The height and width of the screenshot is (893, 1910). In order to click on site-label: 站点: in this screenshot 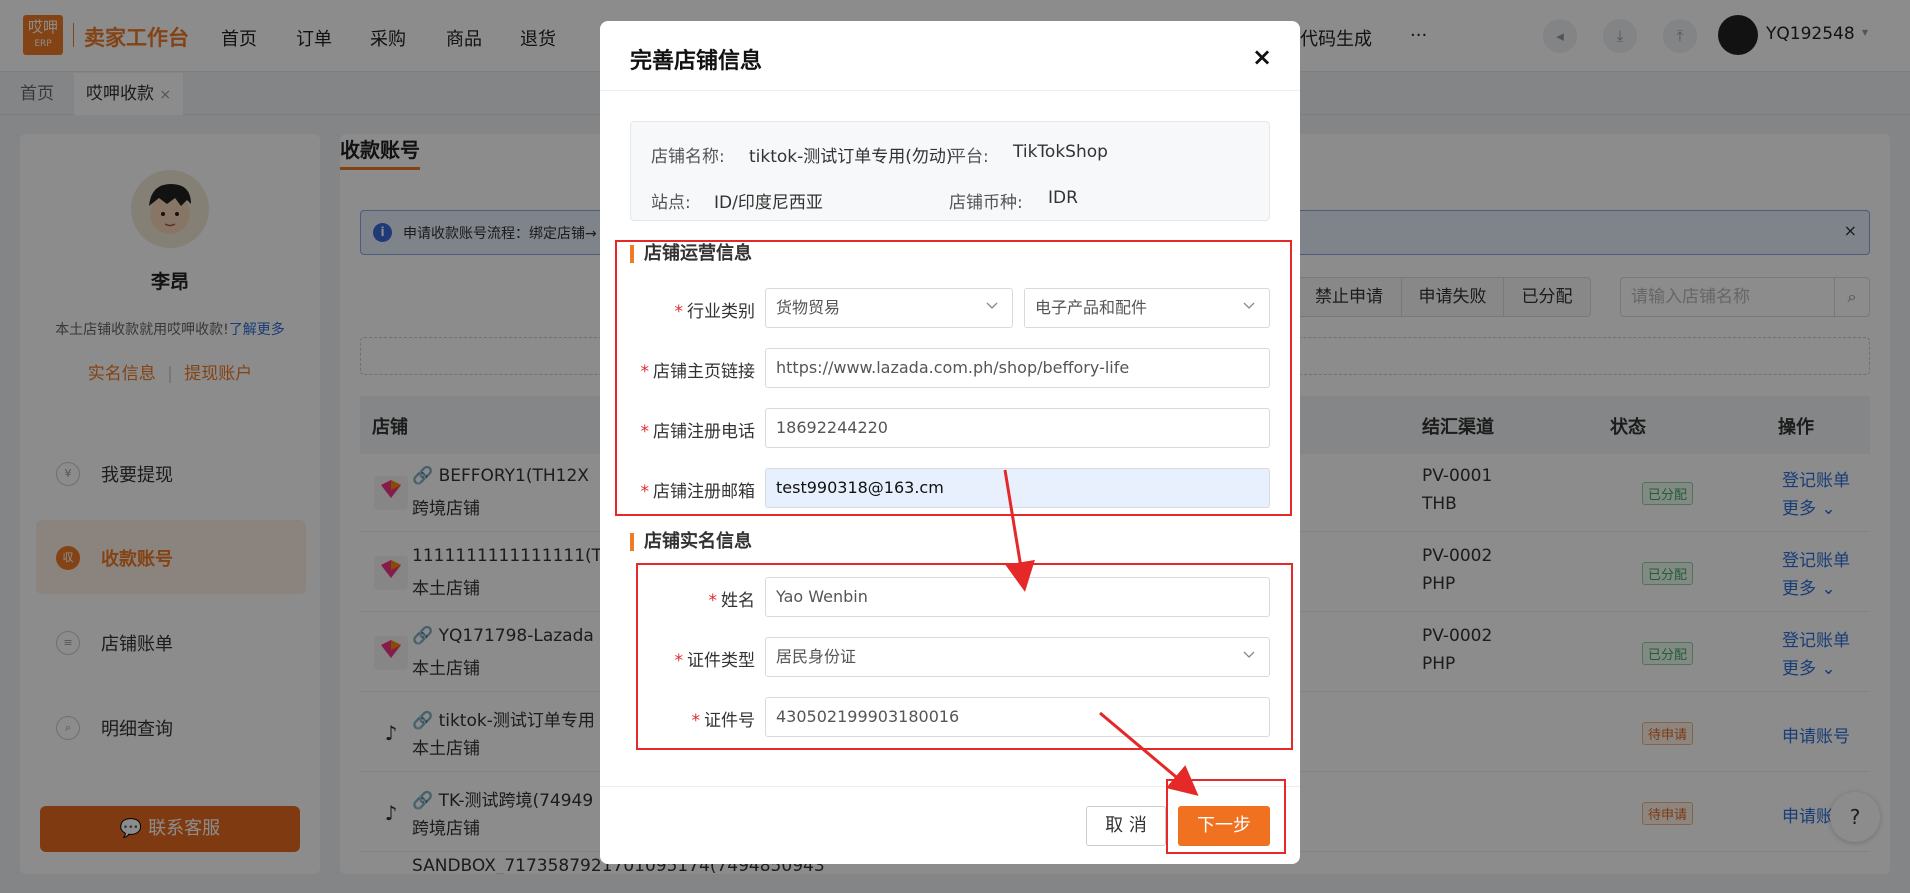, I will do `click(671, 203)`.